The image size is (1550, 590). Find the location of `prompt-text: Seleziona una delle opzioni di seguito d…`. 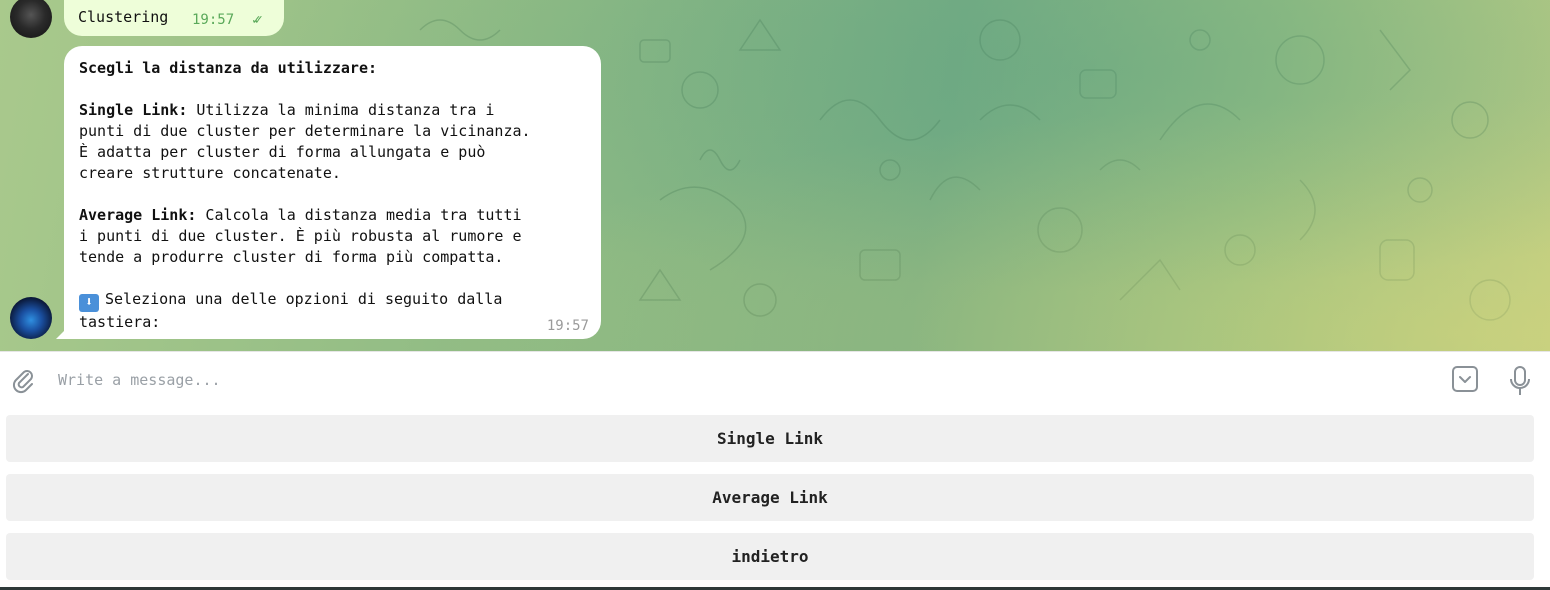

prompt-text: Seleziona una delle opzioni di seguito d… is located at coordinates (304, 299).